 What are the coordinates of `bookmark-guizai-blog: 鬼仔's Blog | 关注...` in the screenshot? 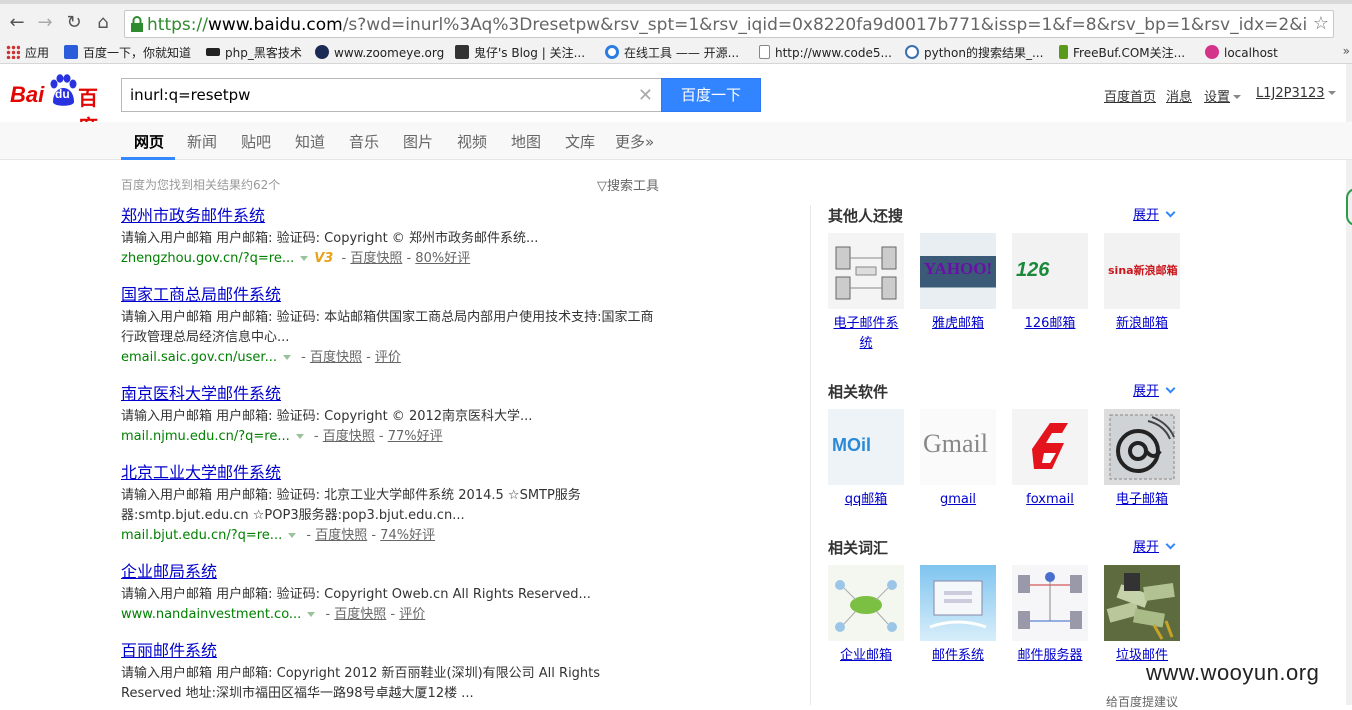 It's located at (520, 53).